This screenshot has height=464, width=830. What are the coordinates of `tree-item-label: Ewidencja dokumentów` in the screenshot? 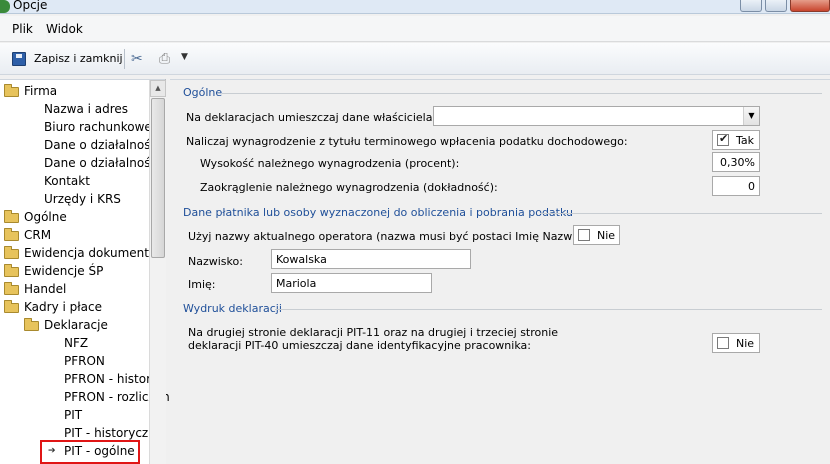 It's located at (95, 253).